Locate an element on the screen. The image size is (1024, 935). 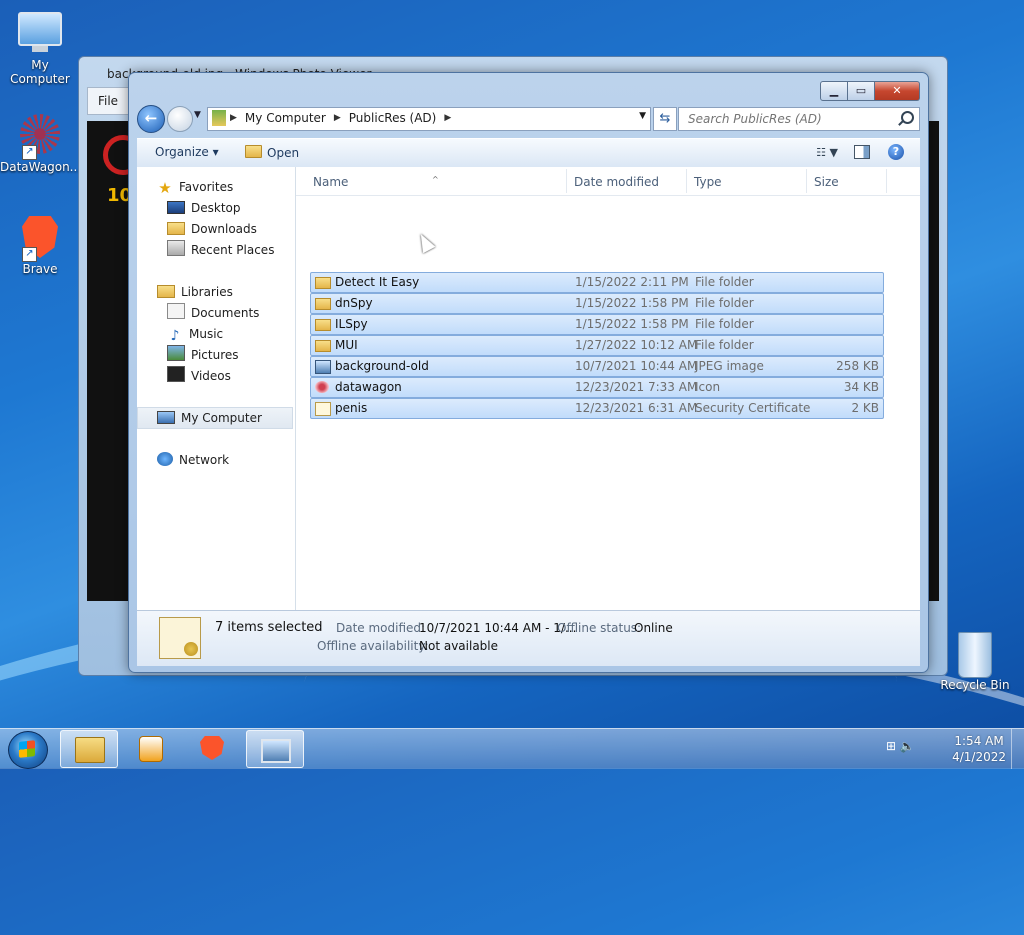
breadcrumb-publicres: PublicRes (AD) is located at coordinates (393, 118).